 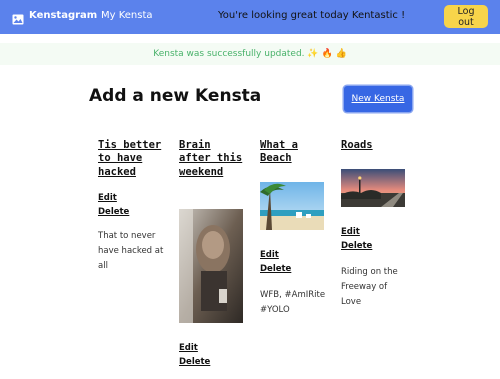 What do you see at coordinates (175, 96) in the screenshot?
I see `page-title: Add a new Kensta` at bounding box center [175, 96].